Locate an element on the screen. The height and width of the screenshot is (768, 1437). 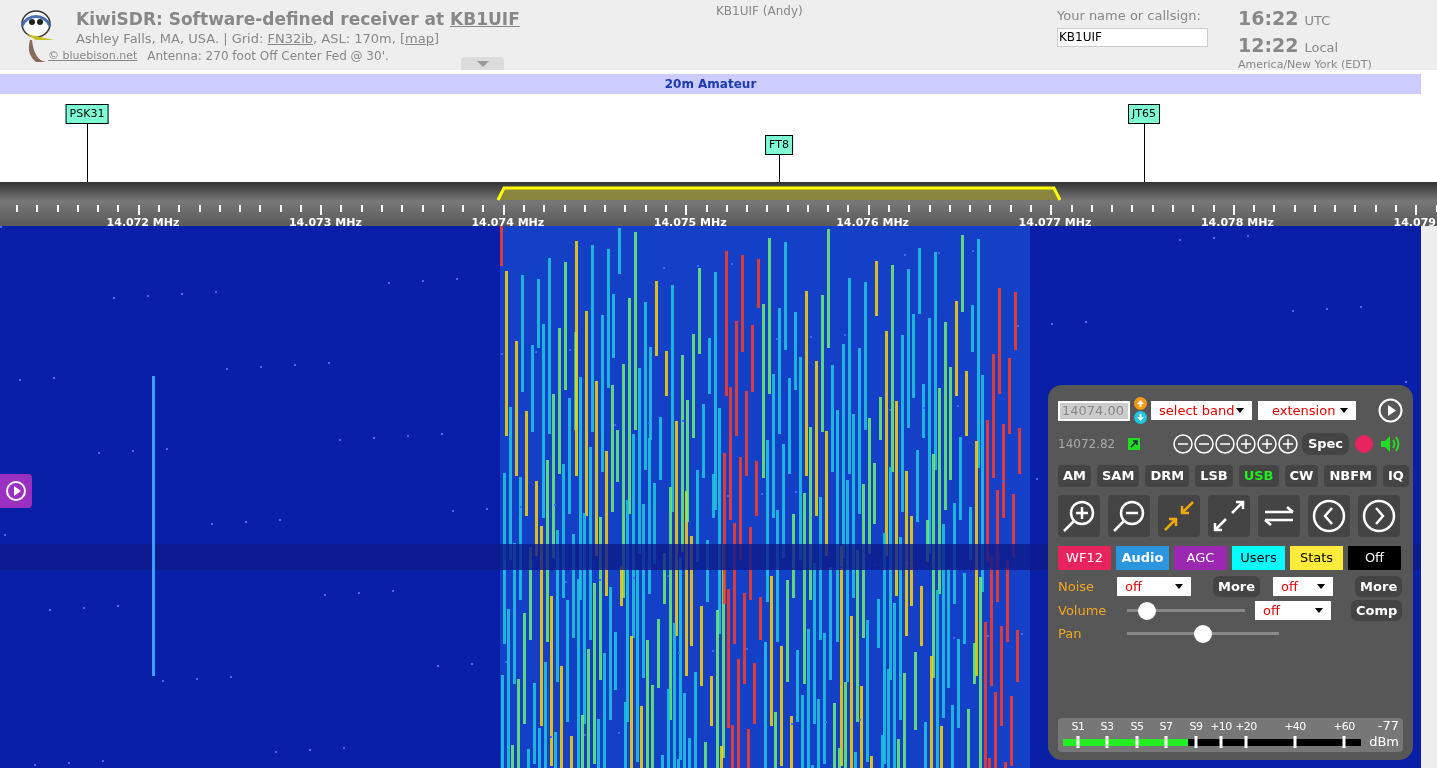
expand-arrows-icon is located at coordinates (1229, 516).